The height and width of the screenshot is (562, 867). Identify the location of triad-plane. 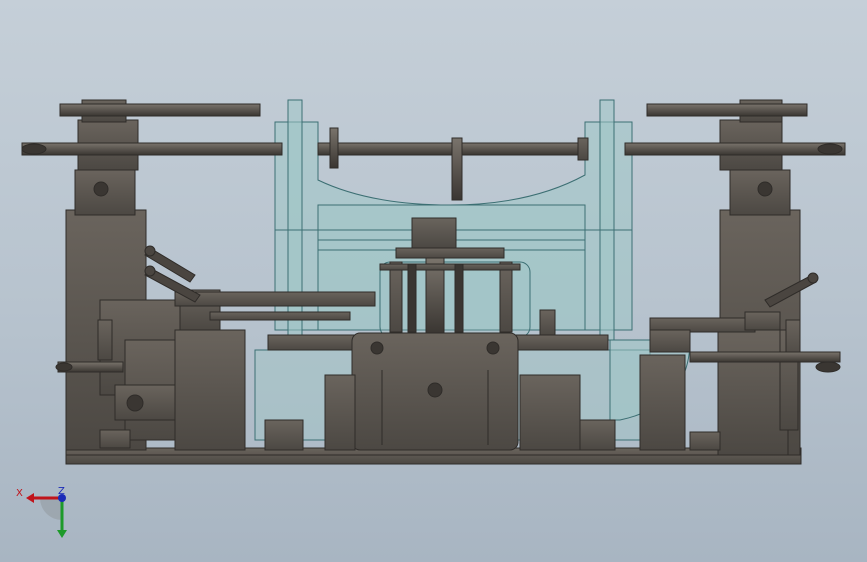
(51, 509).